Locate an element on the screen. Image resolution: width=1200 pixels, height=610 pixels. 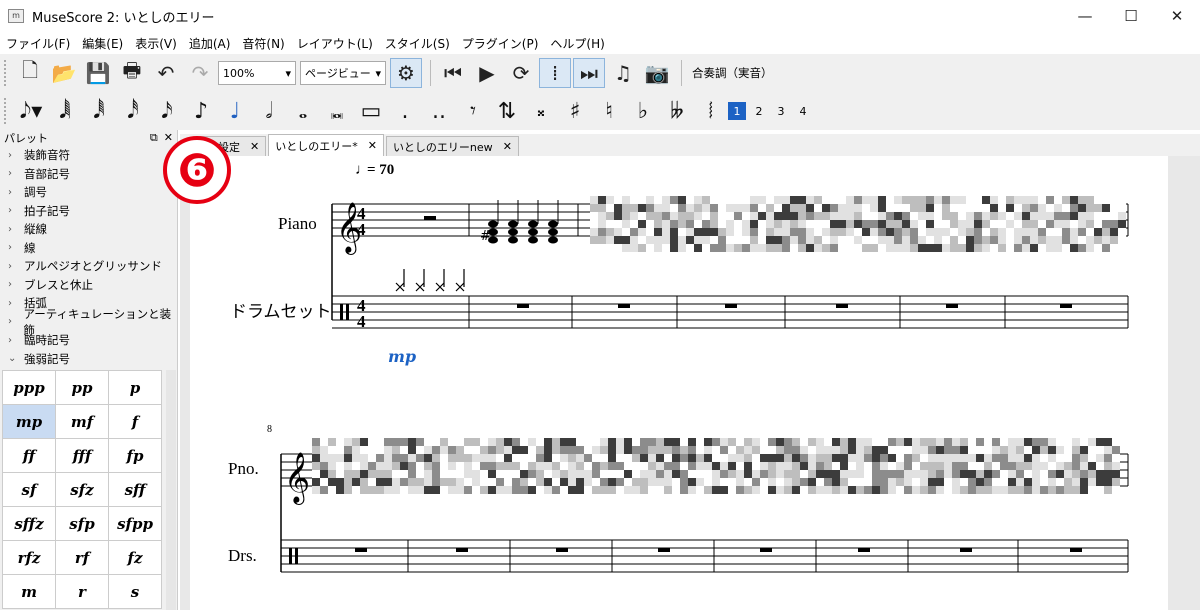
play-icon: ▶ is located at coordinates (487, 73).